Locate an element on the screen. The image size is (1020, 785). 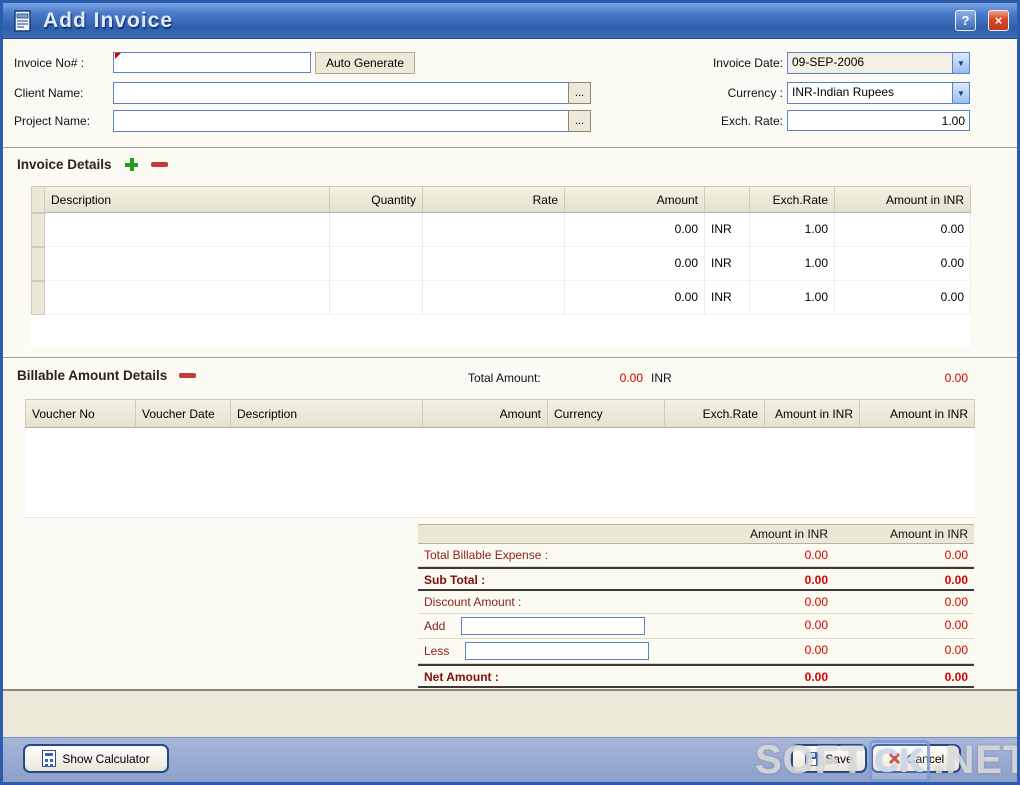
remove-row-icon is located at coordinates (159, 164).